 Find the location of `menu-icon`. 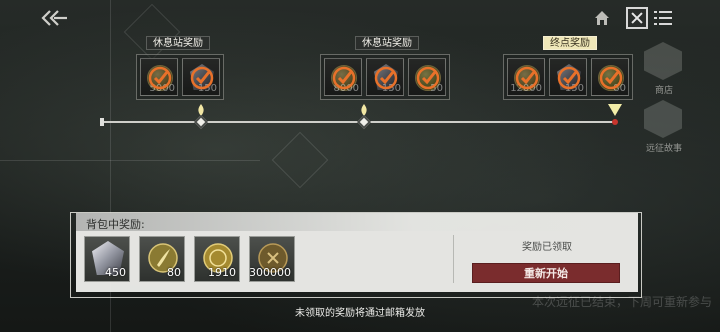

menu-icon is located at coordinates (663, 18).